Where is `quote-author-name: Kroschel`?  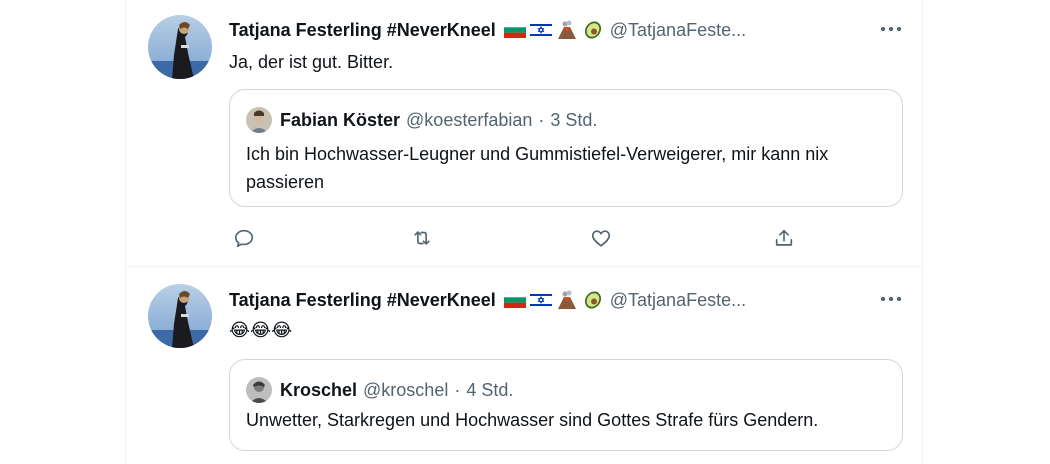 quote-author-name: Kroschel is located at coordinates (319, 389).